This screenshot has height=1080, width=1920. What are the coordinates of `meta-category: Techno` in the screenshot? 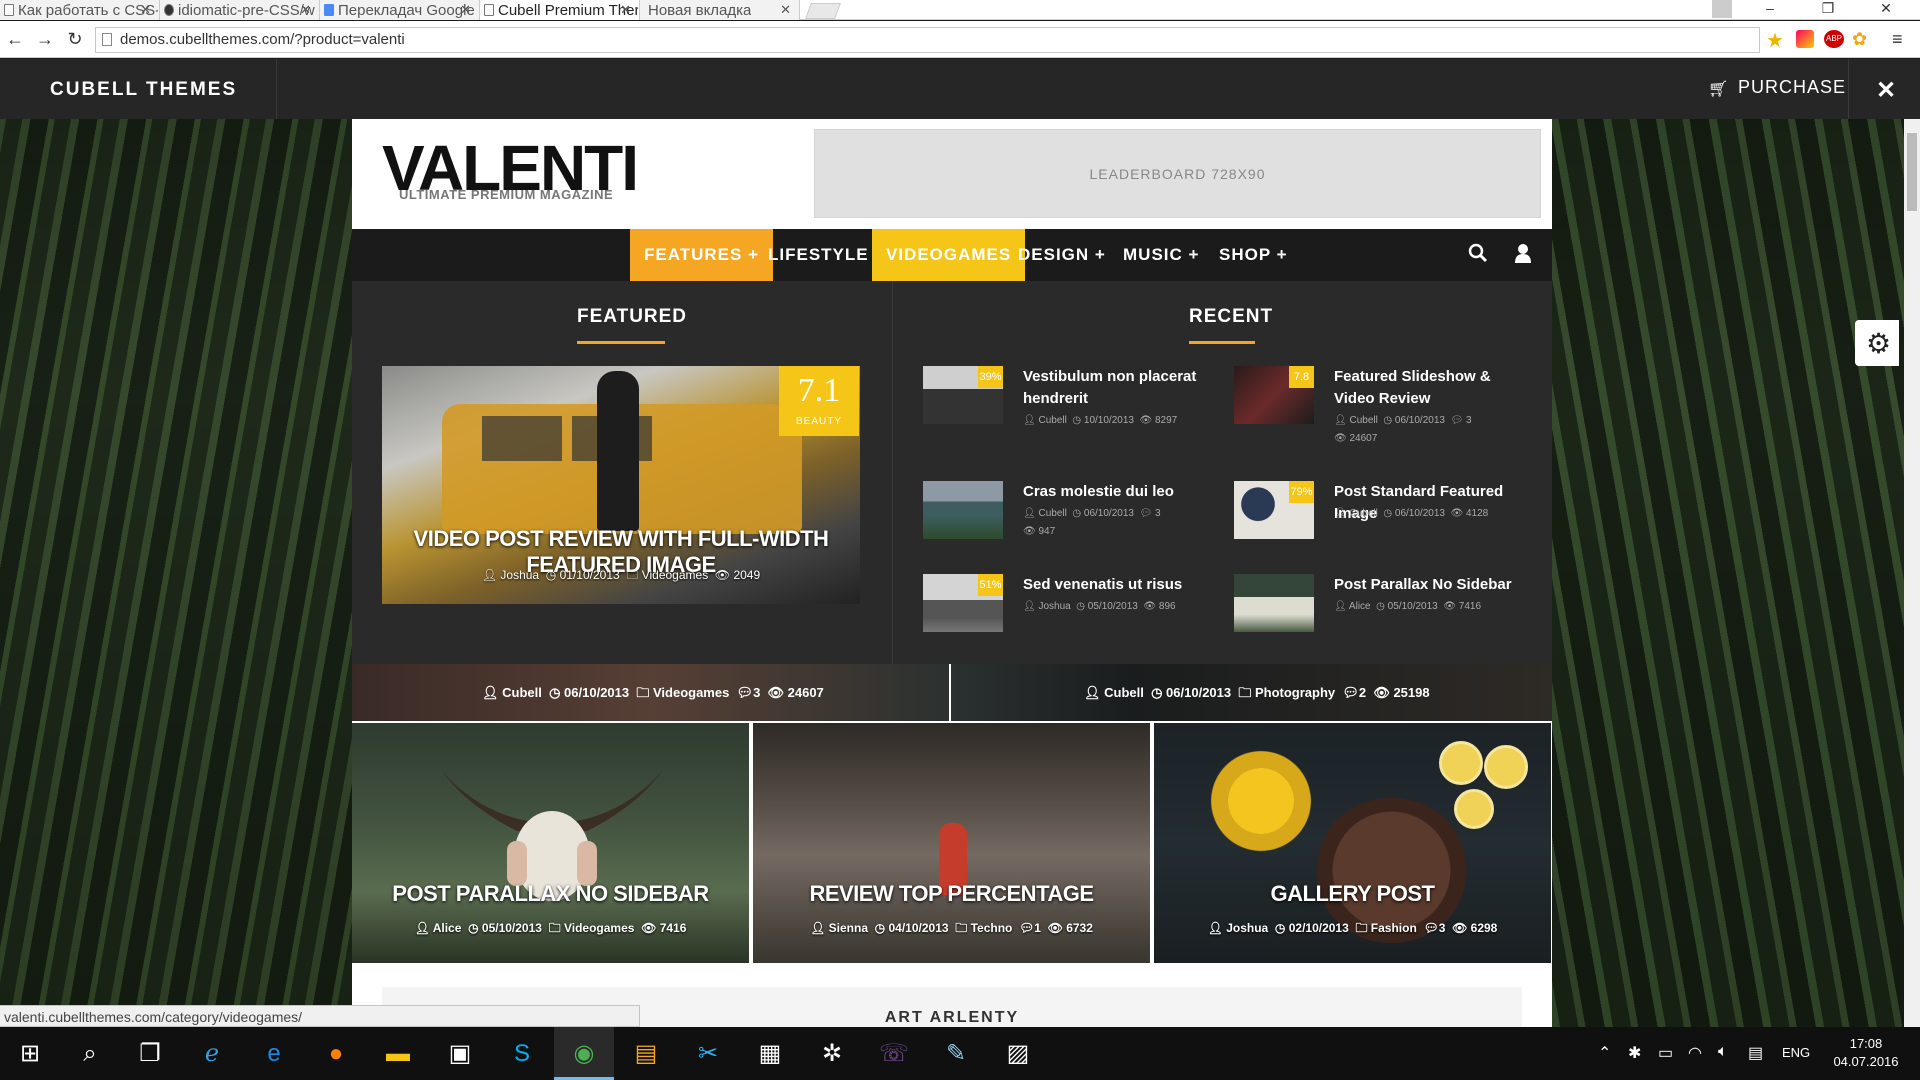 It's located at (992, 928).